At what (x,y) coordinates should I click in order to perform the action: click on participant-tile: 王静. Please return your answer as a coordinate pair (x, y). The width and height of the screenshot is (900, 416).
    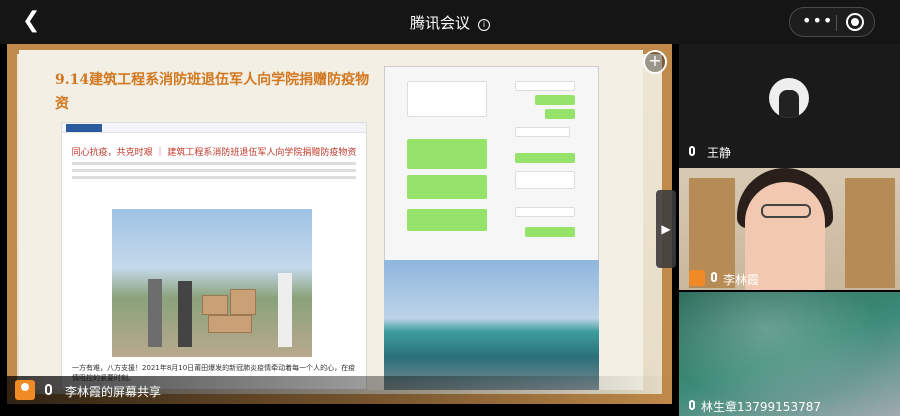
    Looking at the image, I should click on (789, 106).